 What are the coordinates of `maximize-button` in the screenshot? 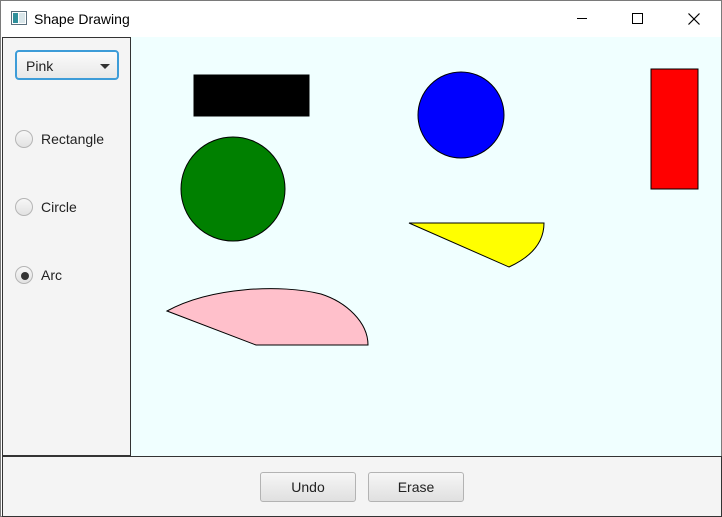 It's located at (638, 19).